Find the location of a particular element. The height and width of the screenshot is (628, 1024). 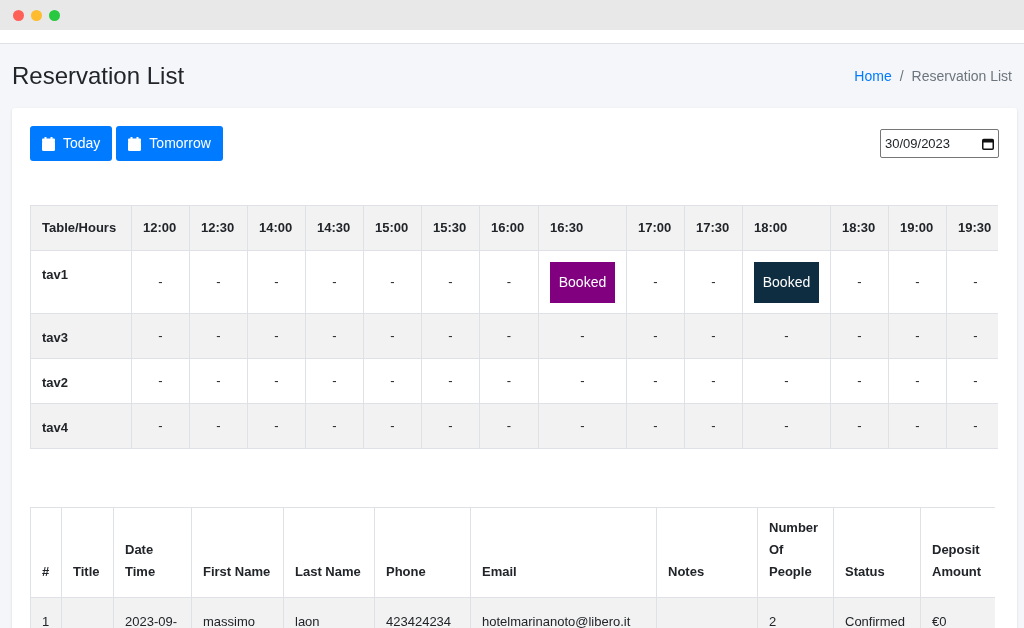

column-header: 19:00 is located at coordinates (917, 228).